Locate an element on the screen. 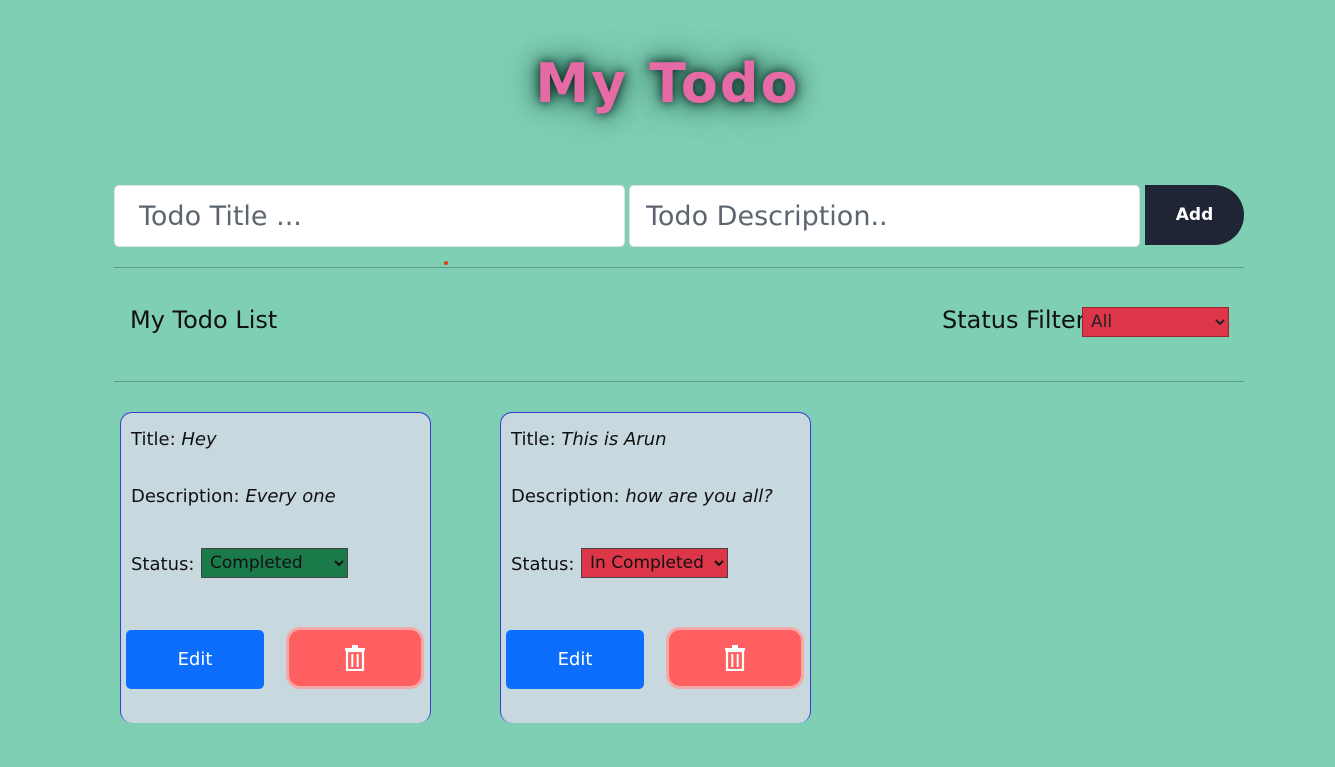 The width and height of the screenshot is (1335, 767). todo-description-line: Description: Every one is located at coordinates (233, 496).